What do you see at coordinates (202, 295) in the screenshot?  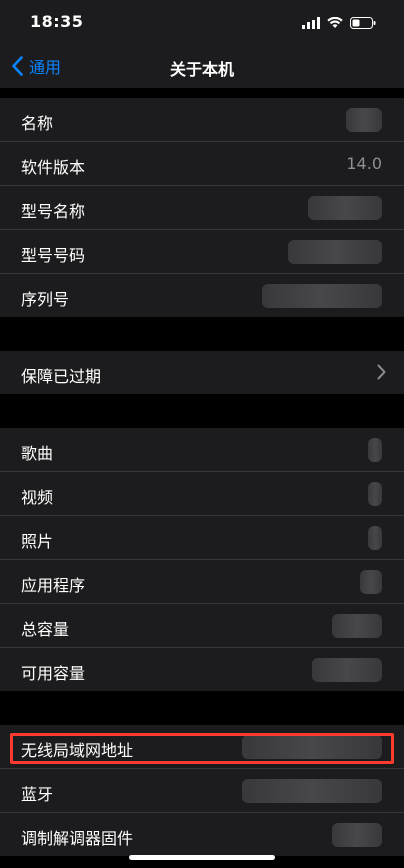 I see `row-serial-number: 序列号` at bounding box center [202, 295].